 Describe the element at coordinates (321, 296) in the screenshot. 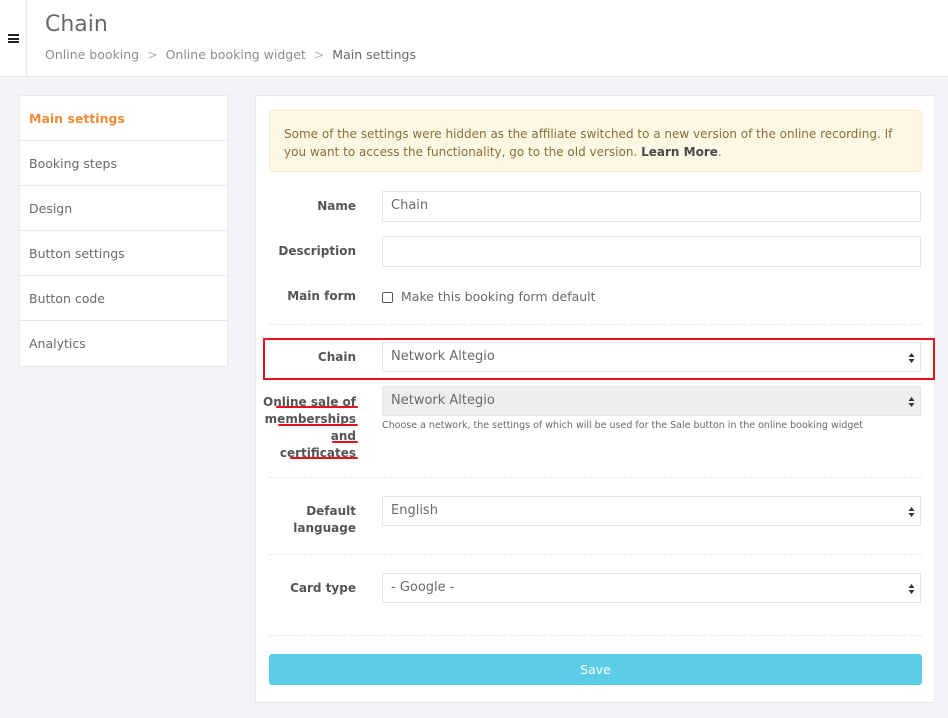

I see `main-form-label: Main form` at that location.